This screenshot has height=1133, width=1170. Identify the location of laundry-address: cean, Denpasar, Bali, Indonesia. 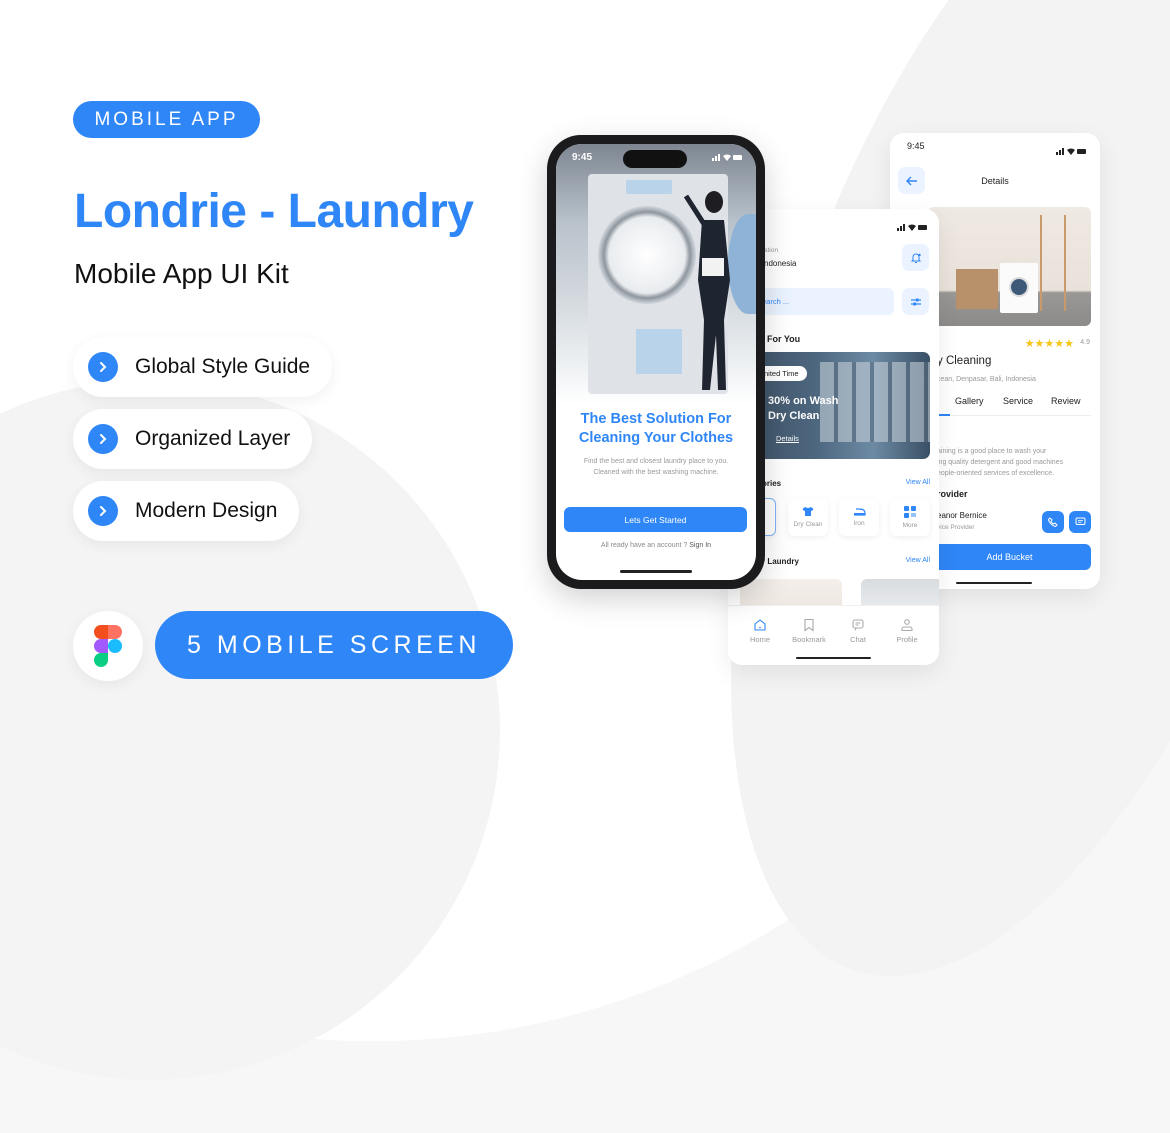
(986, 379).